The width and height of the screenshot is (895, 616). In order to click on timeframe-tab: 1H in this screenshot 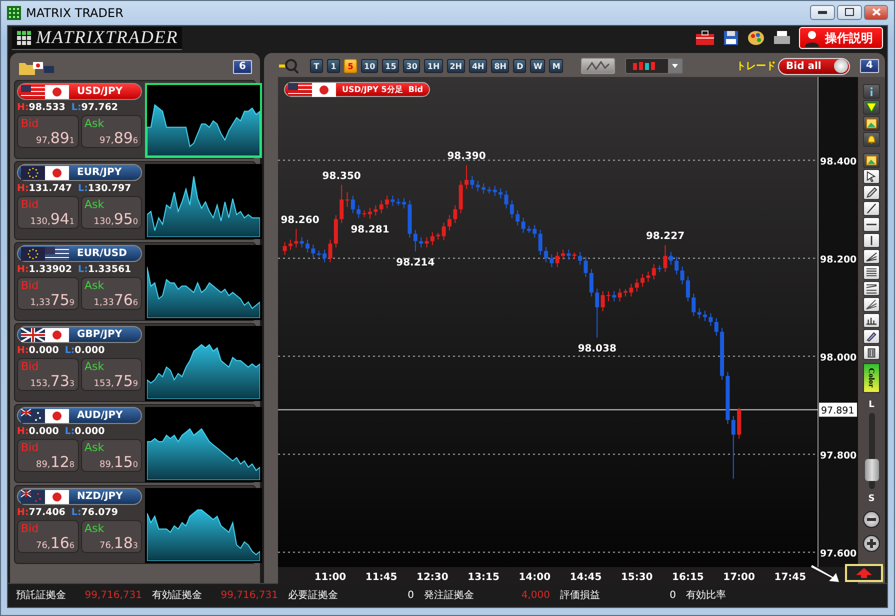, I will do `click(433, 66)`.